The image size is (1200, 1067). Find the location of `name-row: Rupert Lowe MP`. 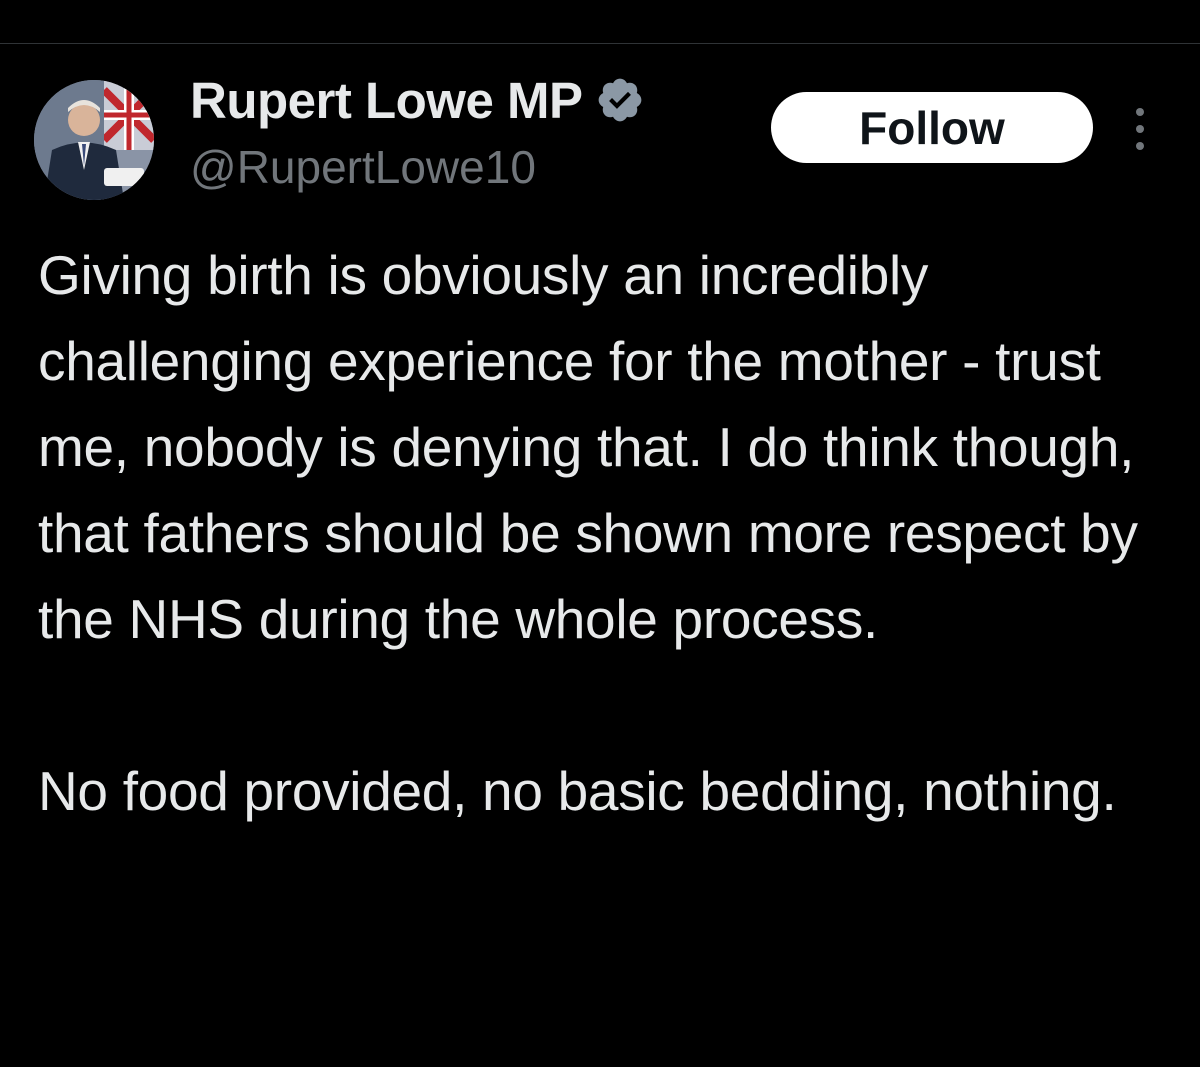

name-row: Rupert Lowe MP is located at coordinates (417, 100).